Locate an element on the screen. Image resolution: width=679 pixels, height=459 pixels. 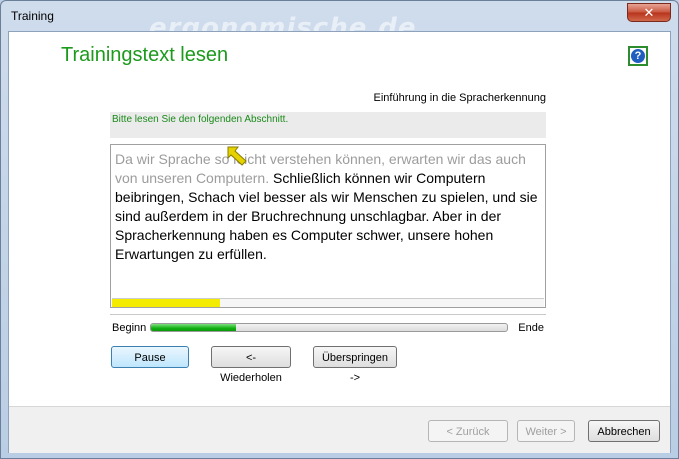
instruction-text: Bitte lesen Sie den folgenden Abschnitt. is located at coordinates (328, 125).